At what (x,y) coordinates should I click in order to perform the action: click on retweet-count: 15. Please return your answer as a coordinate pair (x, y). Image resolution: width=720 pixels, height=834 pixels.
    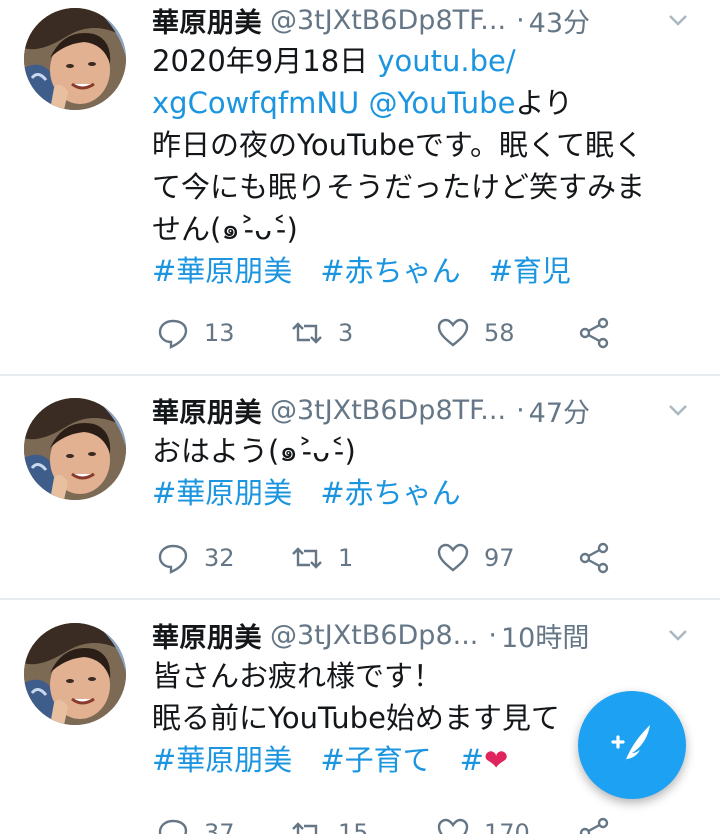
    Looking at the image, I should click on (353, 826).